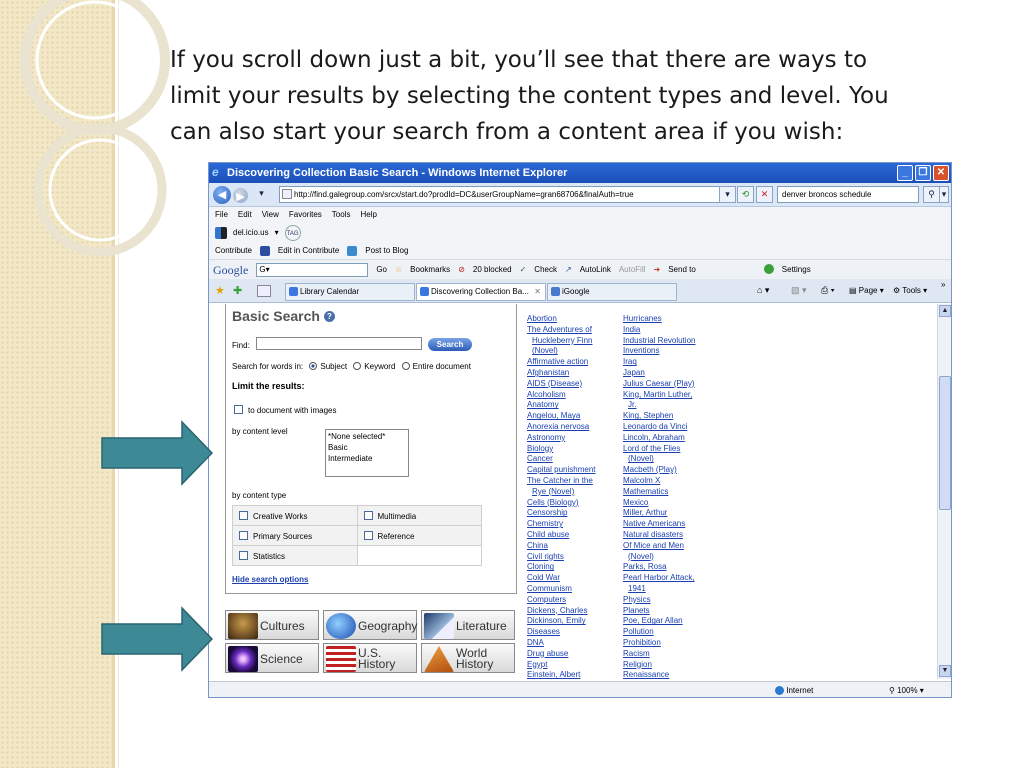 Image resolution: width=1024 pixels, height=768 pixels. What do you see at coordinates (561, 654) in the screenshot?
I see `topic-link: Drug abuse` at bounding box center [561, 654].